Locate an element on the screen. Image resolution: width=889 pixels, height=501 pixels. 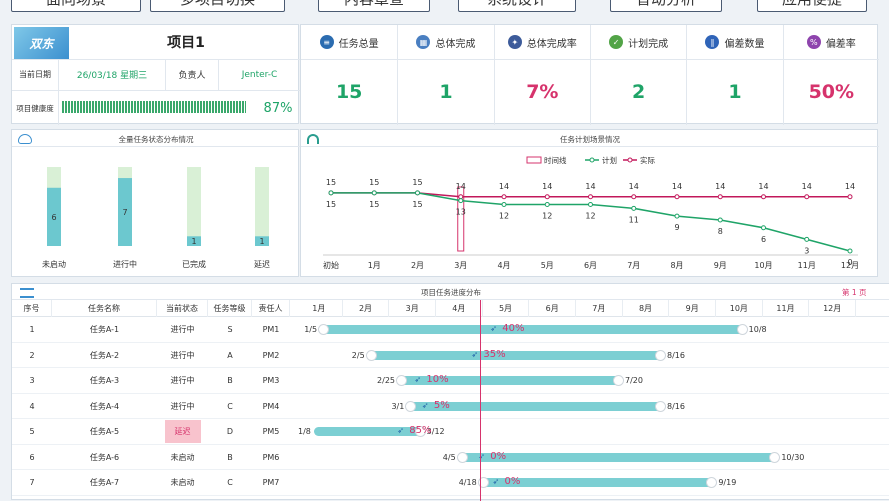
task-end-date: 10/8 is located at coordinates (757, 329).